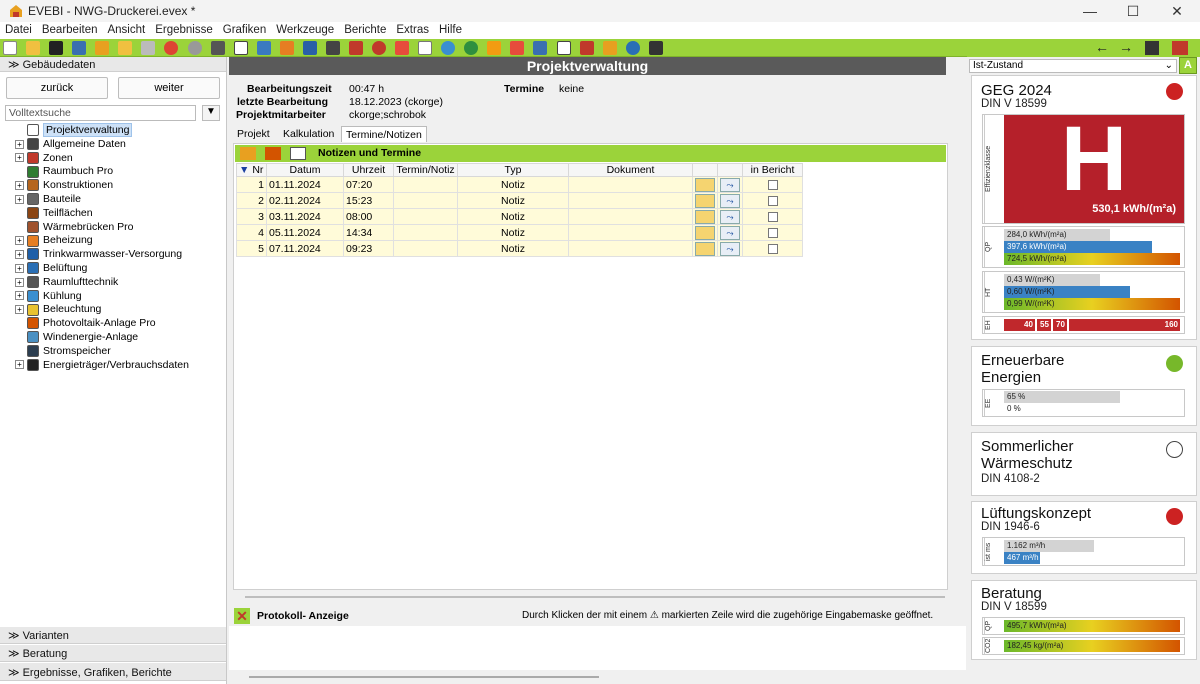 The width and height of the screenshot is (1200, 684). I want to click on section-varianten: ≫ Varianten, so click(113, 635).